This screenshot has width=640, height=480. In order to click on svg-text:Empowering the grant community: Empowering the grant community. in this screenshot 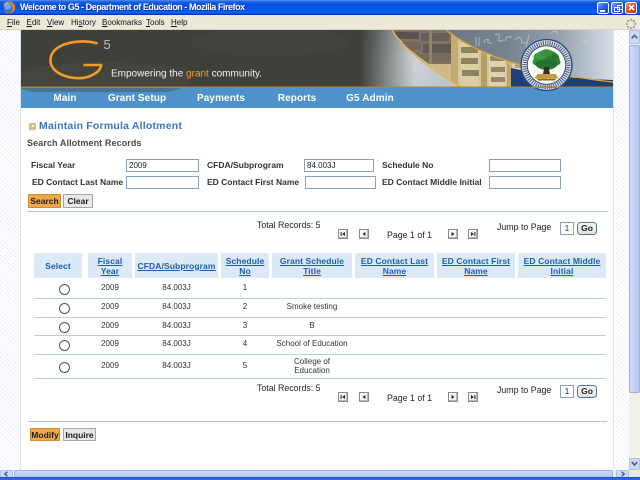, I will do `click(186, 74)`.